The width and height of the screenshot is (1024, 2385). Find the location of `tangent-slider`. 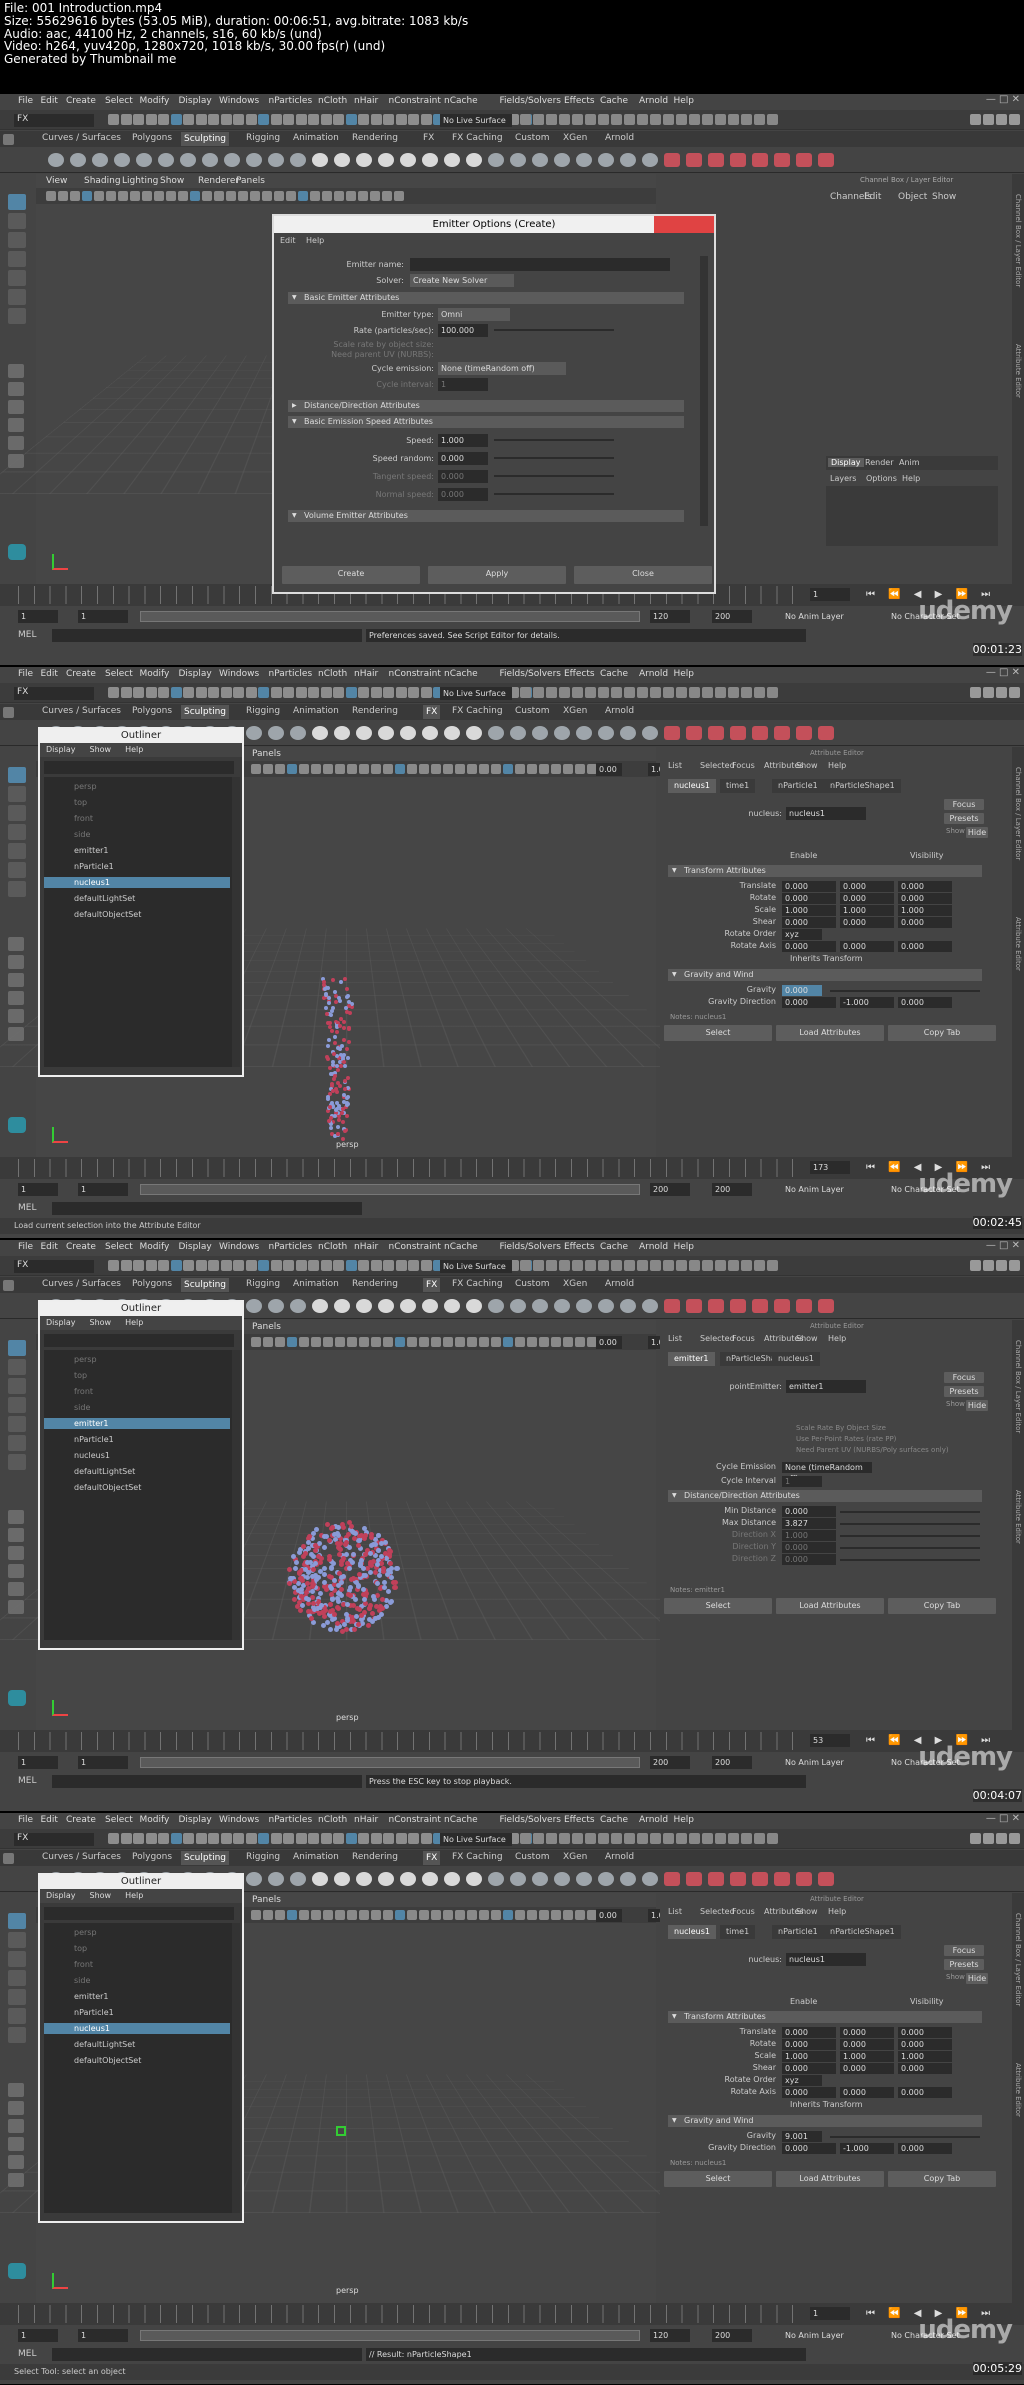

tangent-slider is located at coordinates (554, 476).